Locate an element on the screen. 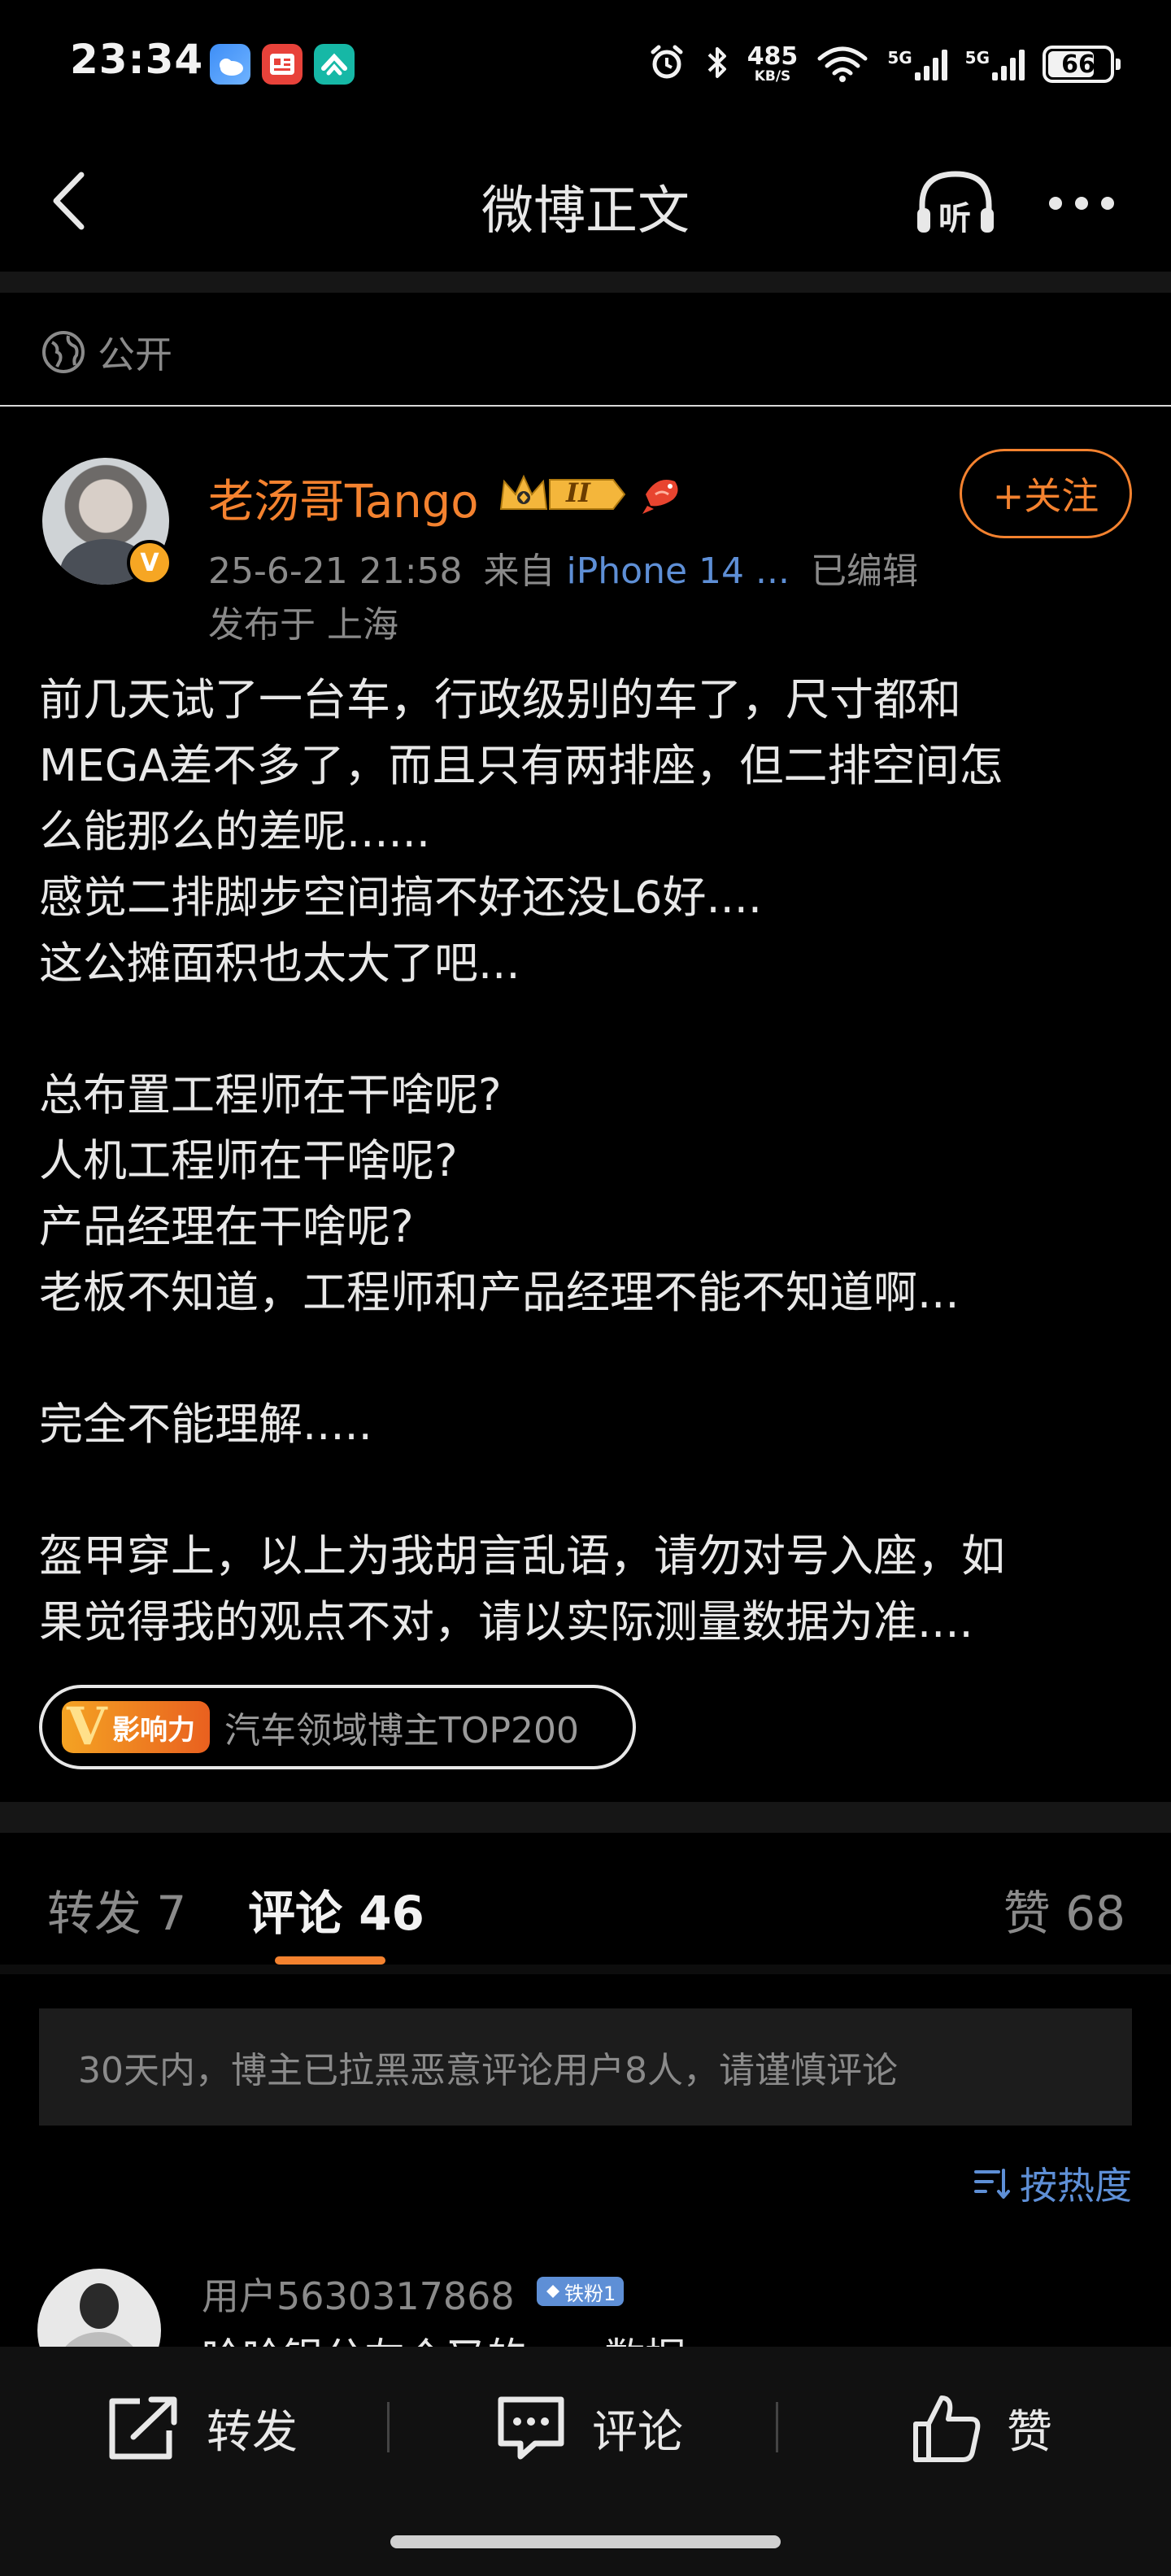 This screenshot has width=1171, height=2576. sort-label: 按热度 is located at coordinates (1076, 2186).